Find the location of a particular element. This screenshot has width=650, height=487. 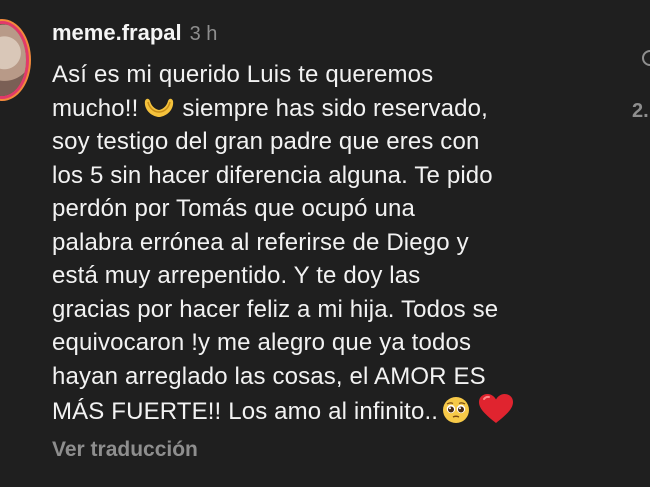

comment-line: está muy arrepentido. Y te doy las is located at coordinates (236, 275).